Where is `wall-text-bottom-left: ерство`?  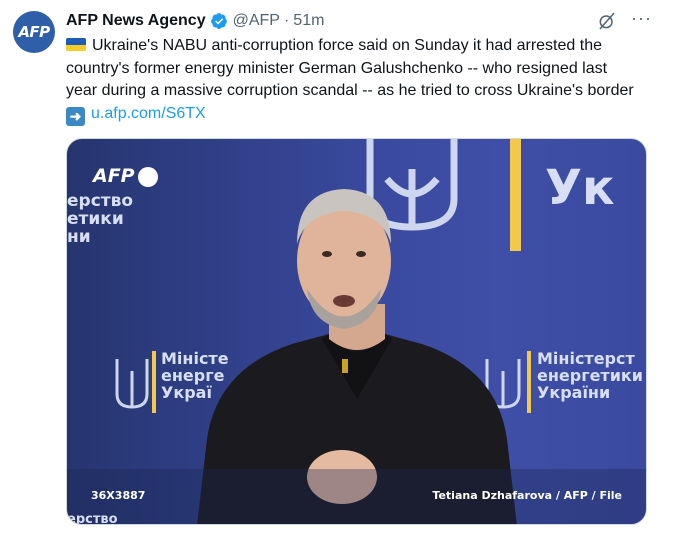
wall-text-bottom-left: ерство is located at coordinates (92, 518).